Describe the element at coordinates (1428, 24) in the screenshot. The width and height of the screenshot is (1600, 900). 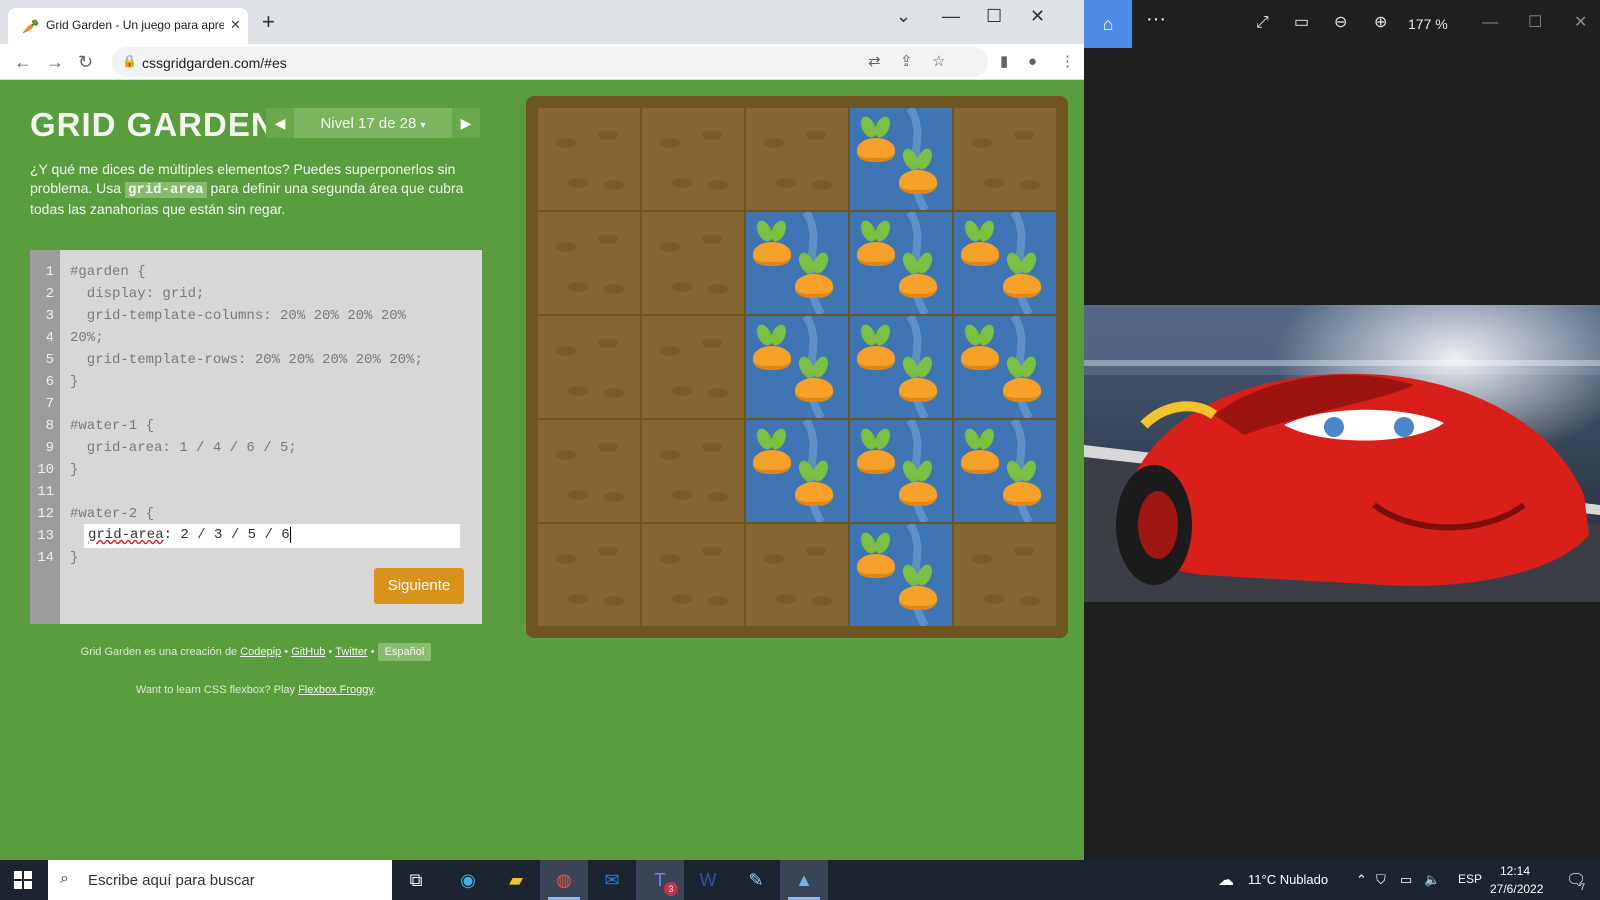
I see `zoom-level: 177 %` at that location.